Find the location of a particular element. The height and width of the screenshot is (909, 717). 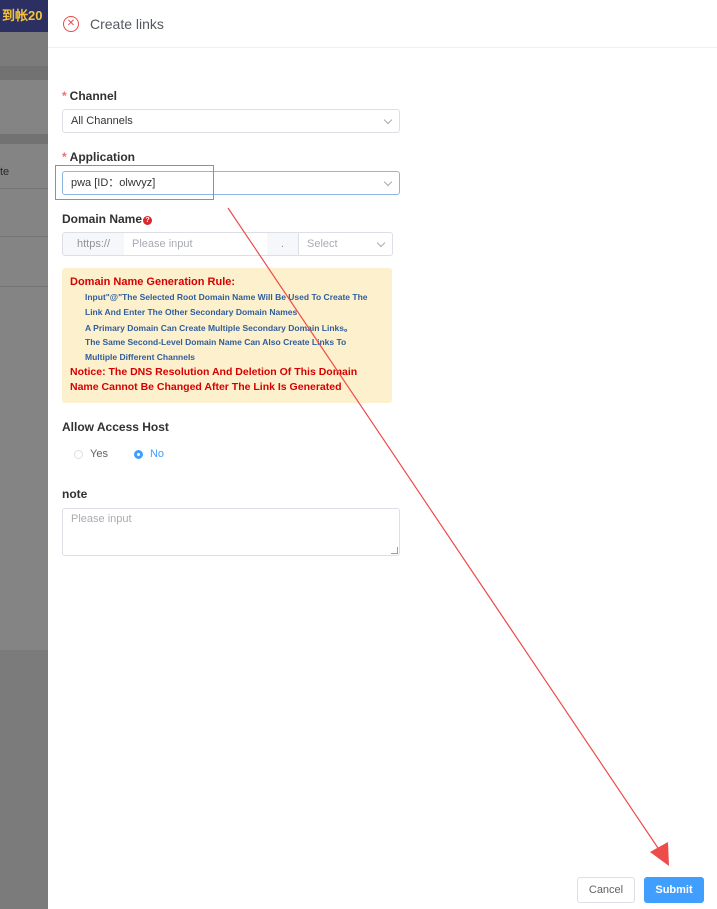

channel-select: All Channels is located at coordinates (231, 121).